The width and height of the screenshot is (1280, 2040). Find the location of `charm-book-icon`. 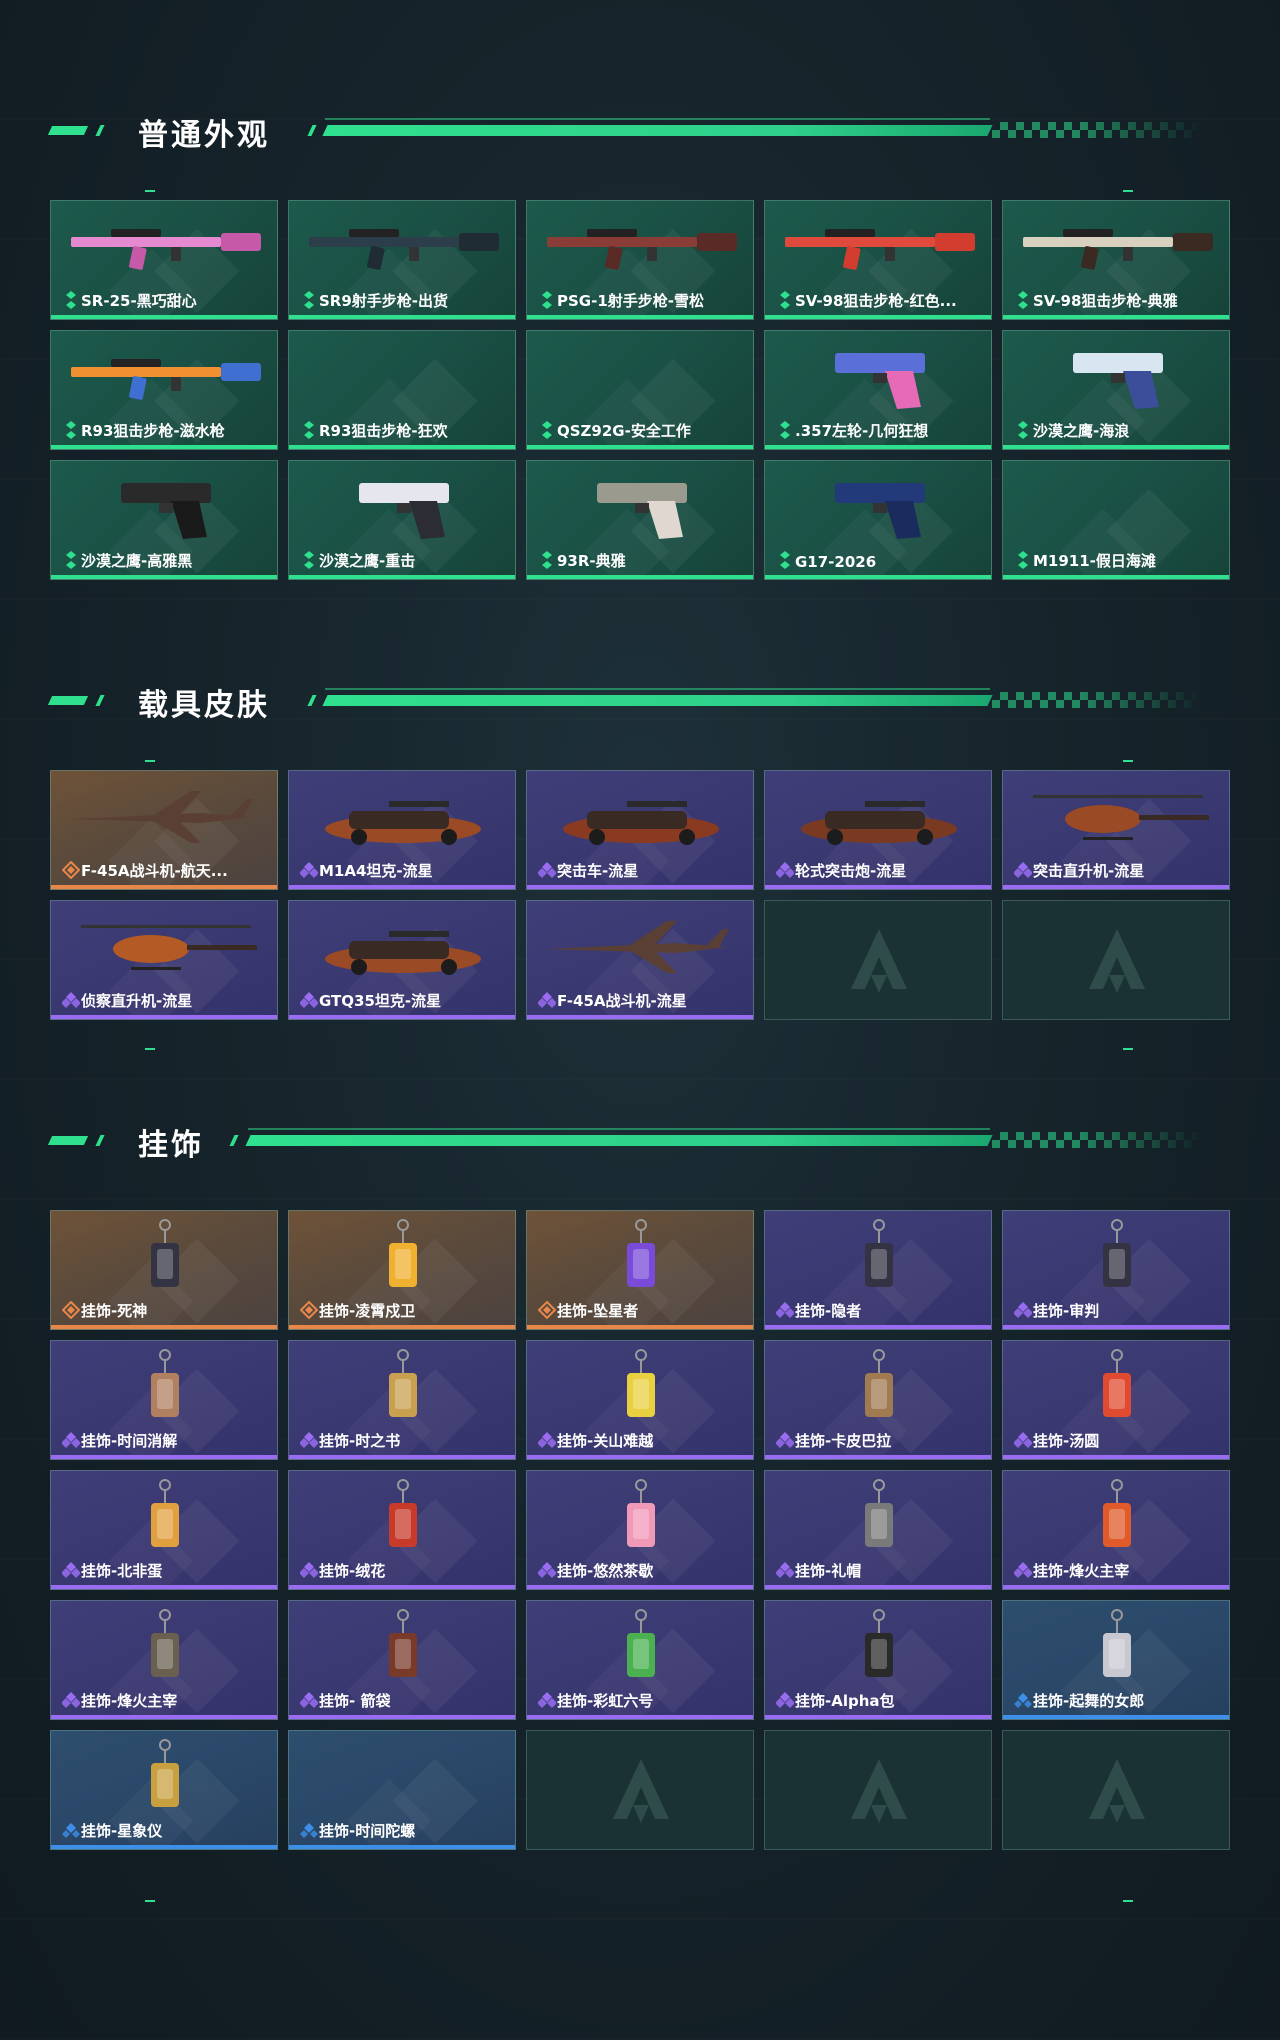

charm-book-icon is located at coordinates (402, 1386).